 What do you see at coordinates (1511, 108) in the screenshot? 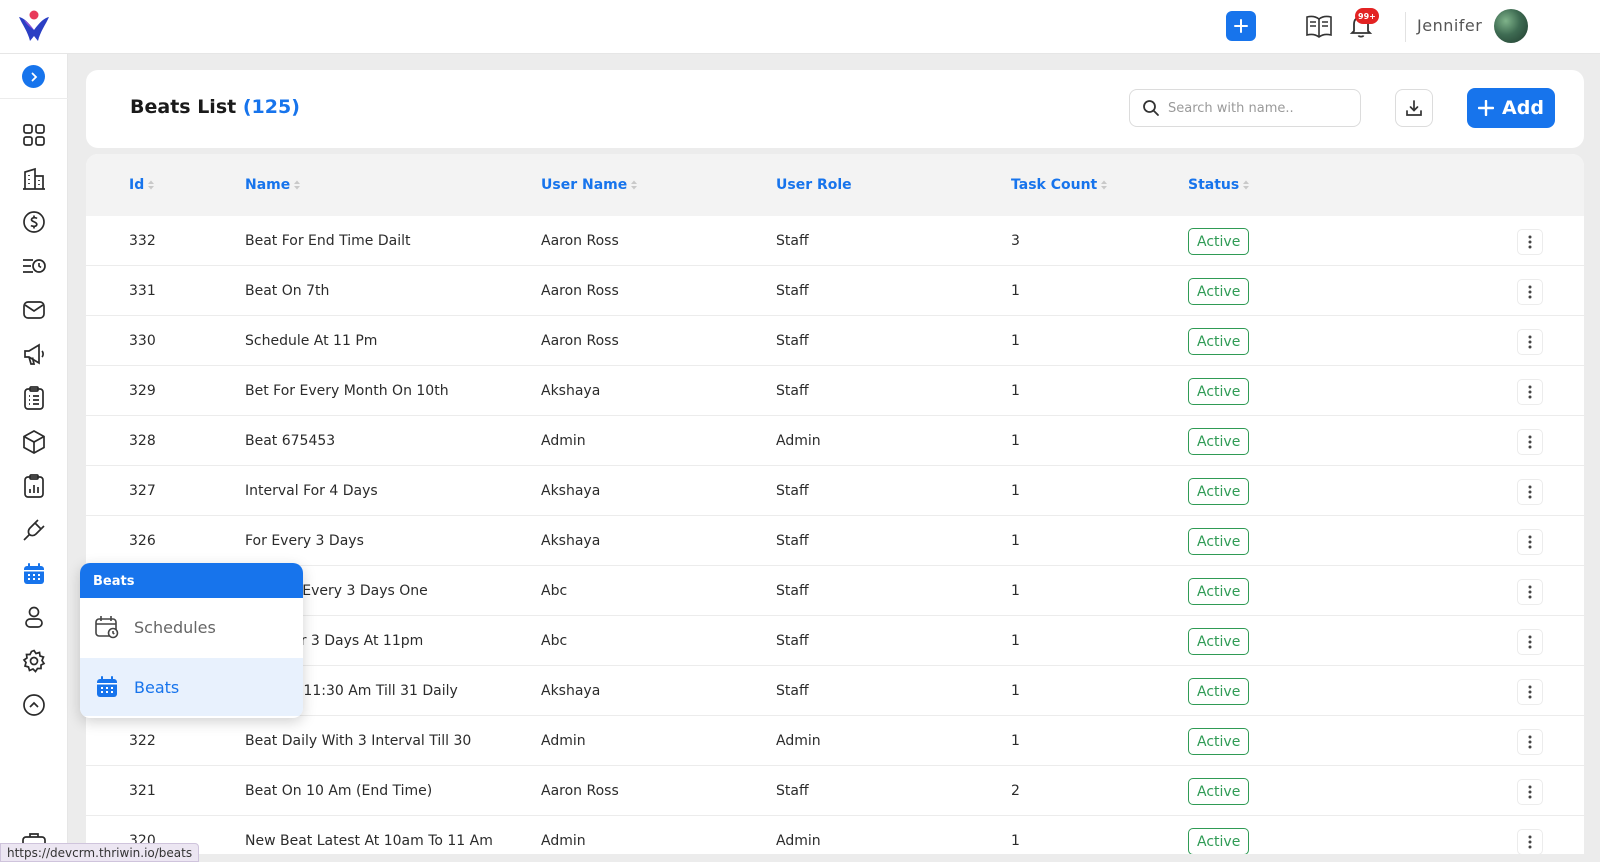
I see `add-beat-button: Add` at bounding box center [1511, 108].